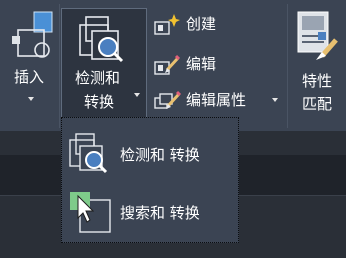  I want to click on edit-attributes-button: 编辑属性, so click(217, 100).